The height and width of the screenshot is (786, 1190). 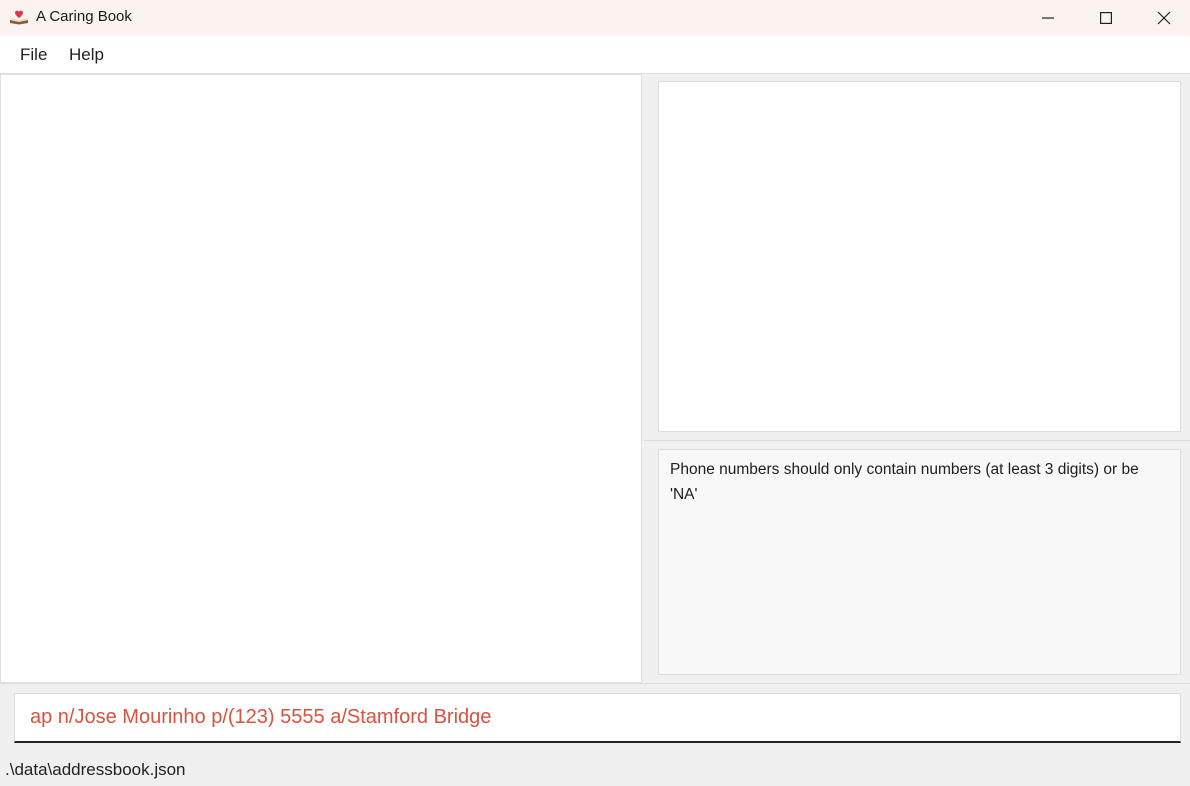 I want to click on close-button, so click(x=1162, y=18).